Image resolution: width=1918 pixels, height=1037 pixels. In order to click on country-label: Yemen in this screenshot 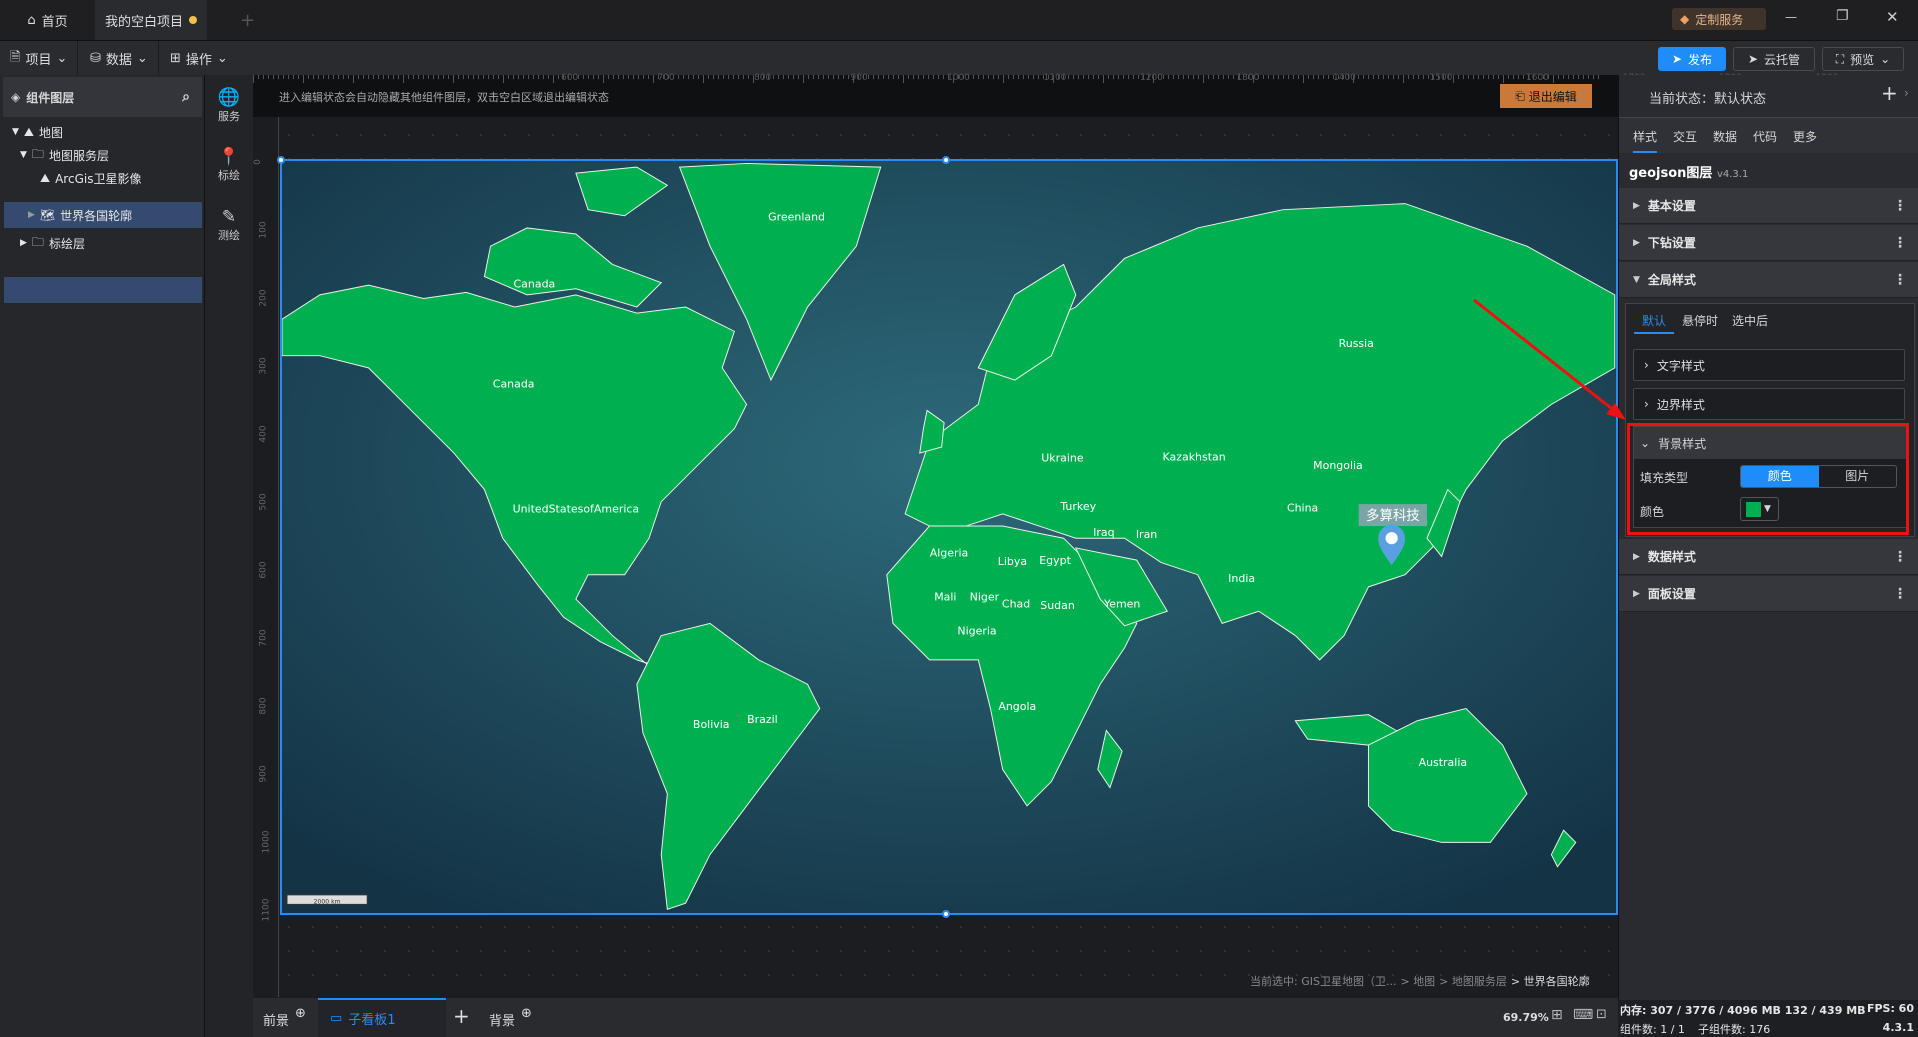, I will do `click(1121, 604)`.